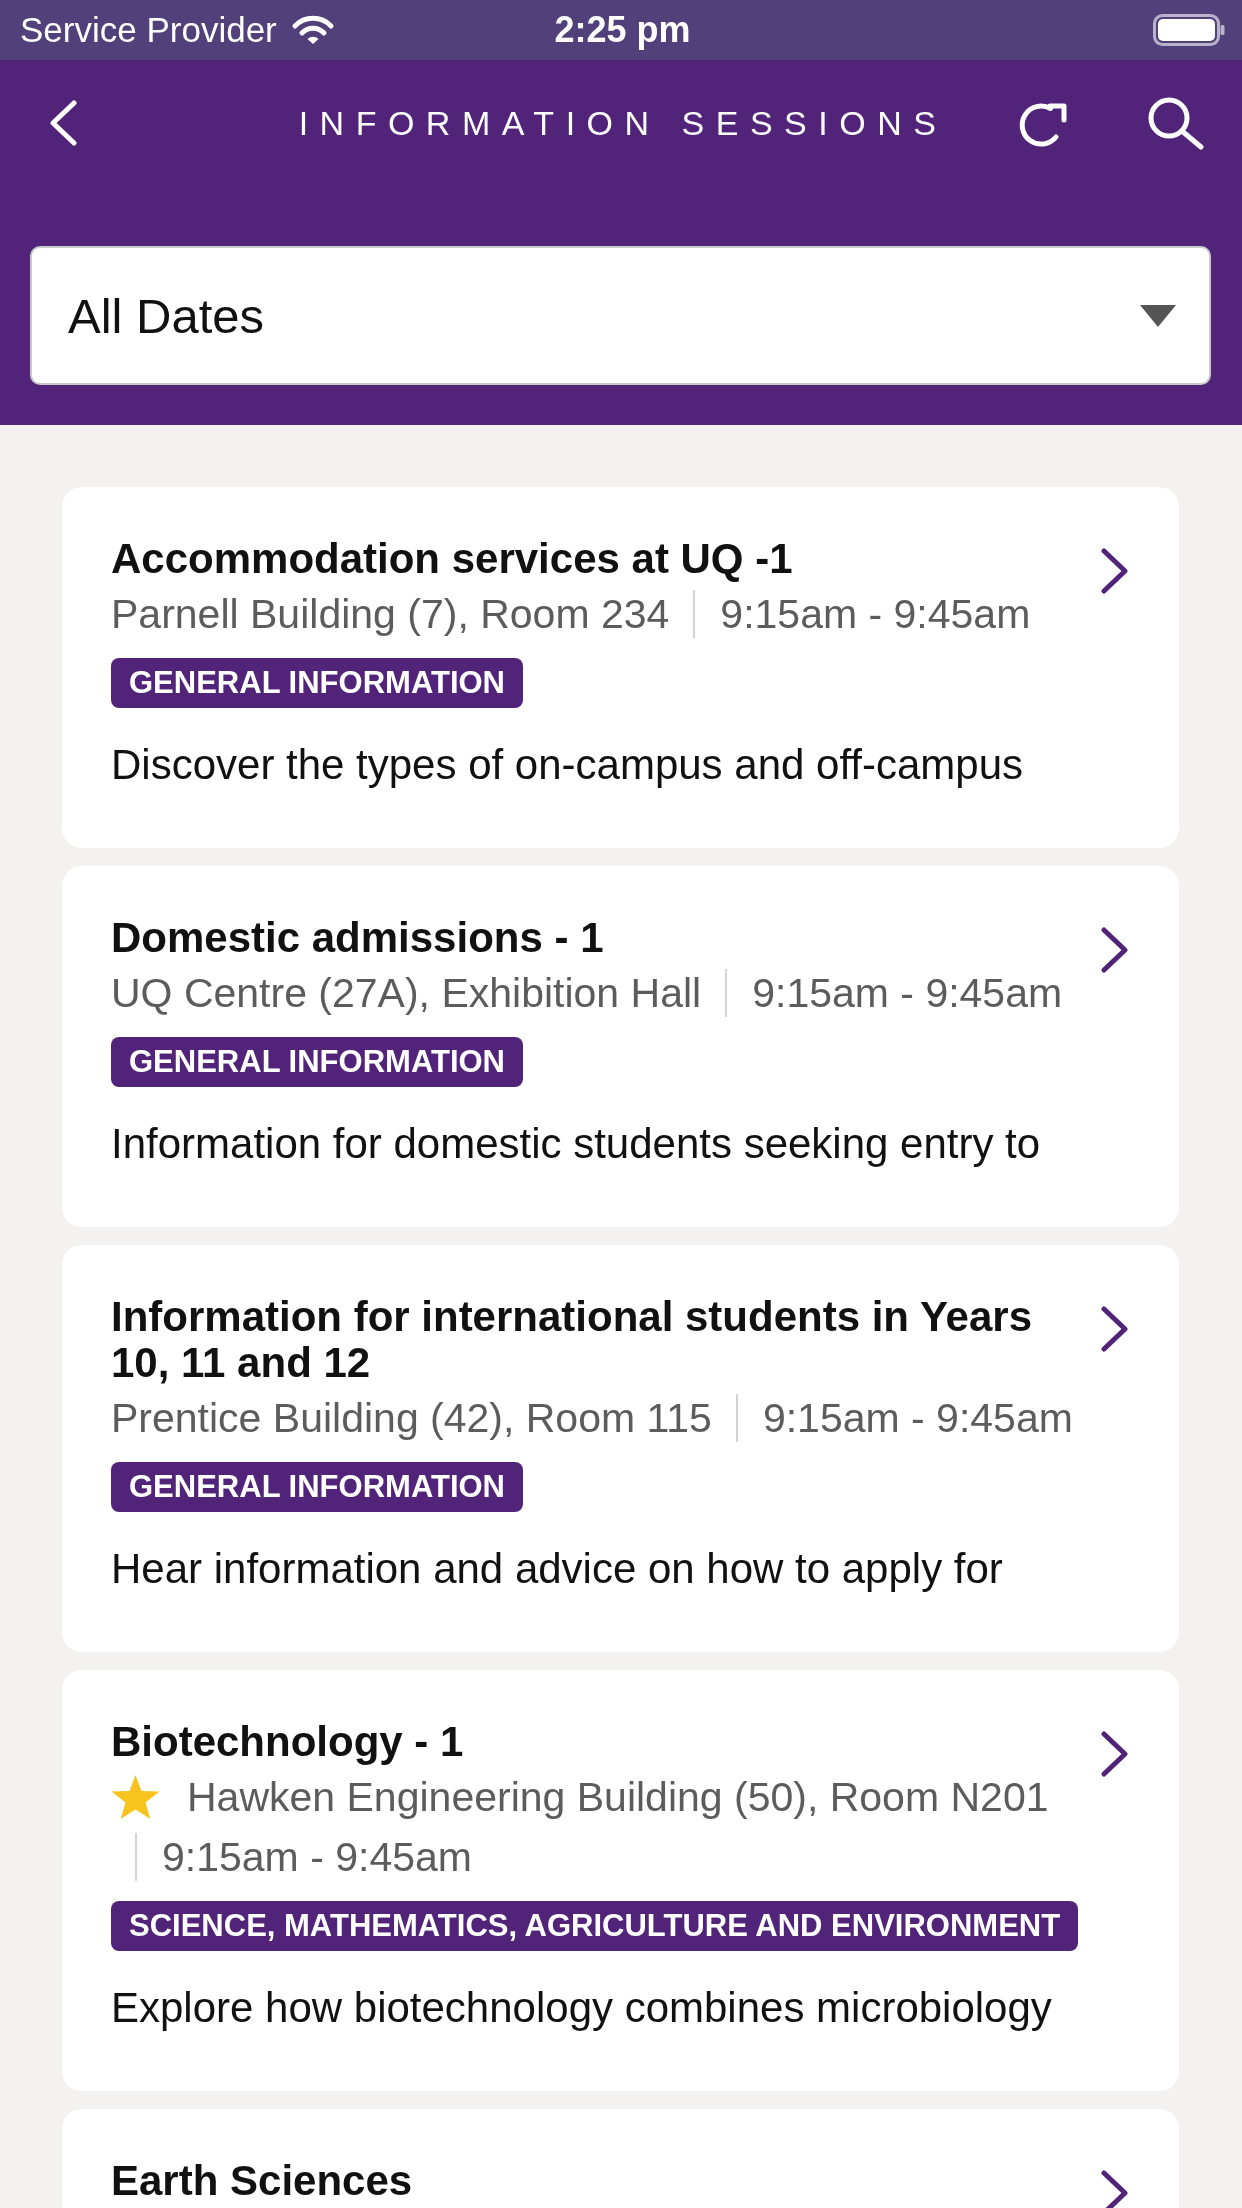  What do you see at coordinates (452, 559) in the screenshot?
I see `session-title: Accommodation services at UQ -1` at bounding box center [452, 559].